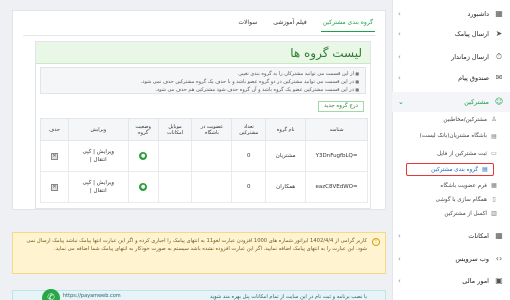 This screenshot has height=300, width=510. I want to click on sidebar-item-label: ارسال زماندار, so click(470, 57).